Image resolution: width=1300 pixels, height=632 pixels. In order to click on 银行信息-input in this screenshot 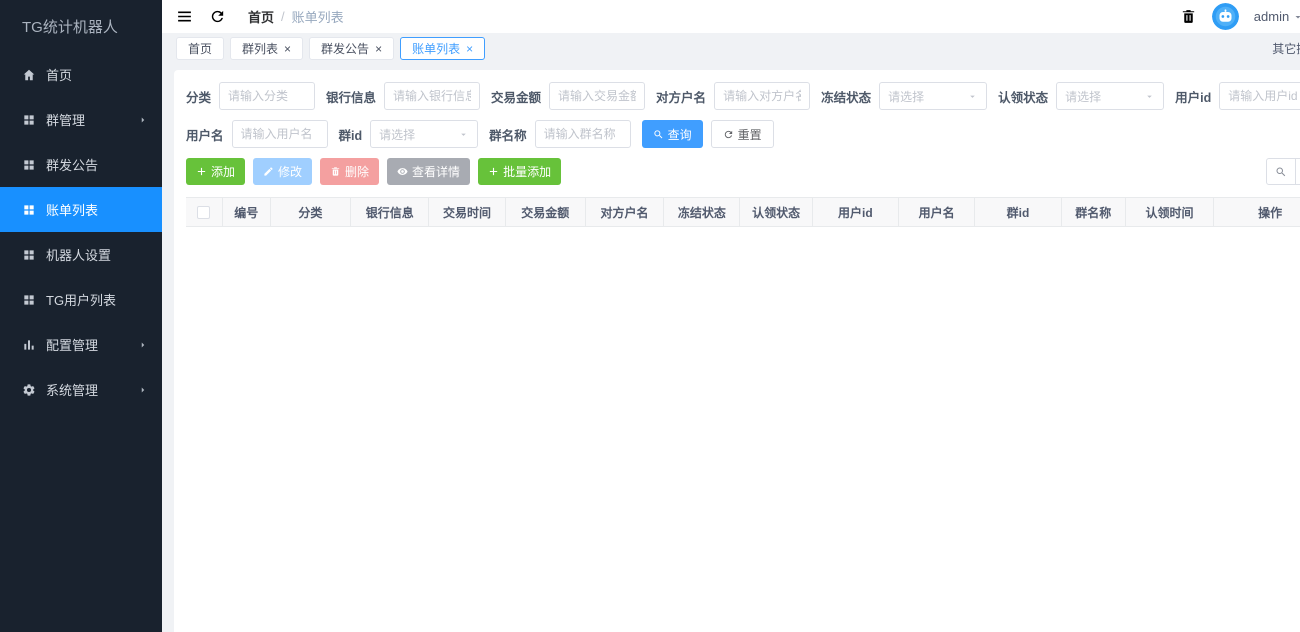, I will do `click(432, 96)`.